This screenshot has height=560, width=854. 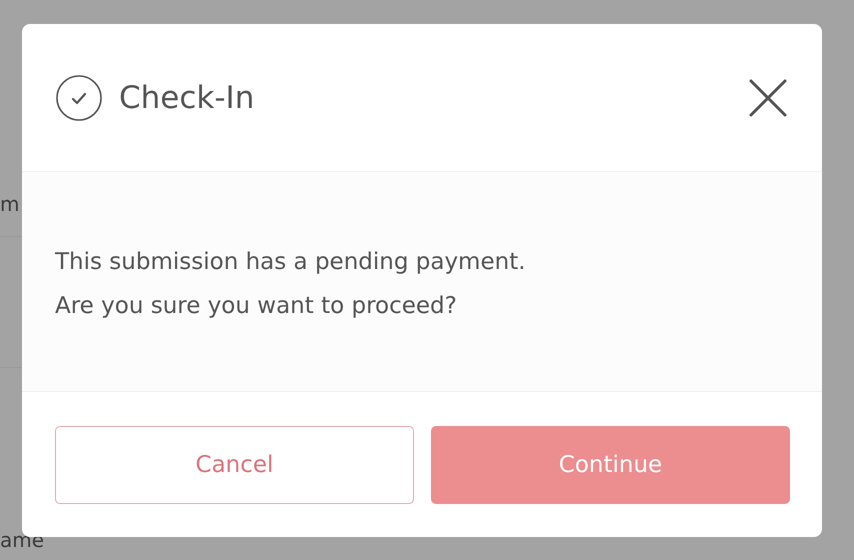 I want to click on dialog-message: This submission has a pending payment., so click(x=291, y=262).